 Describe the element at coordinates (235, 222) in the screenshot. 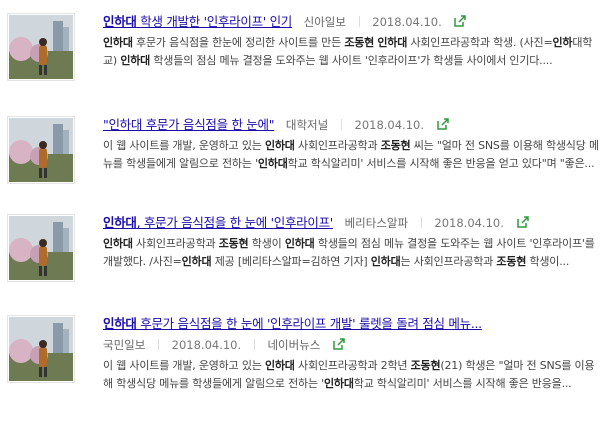

I see `text-run: , 후문가 음식점을 한 눈에 '인후라이프'` at that location.